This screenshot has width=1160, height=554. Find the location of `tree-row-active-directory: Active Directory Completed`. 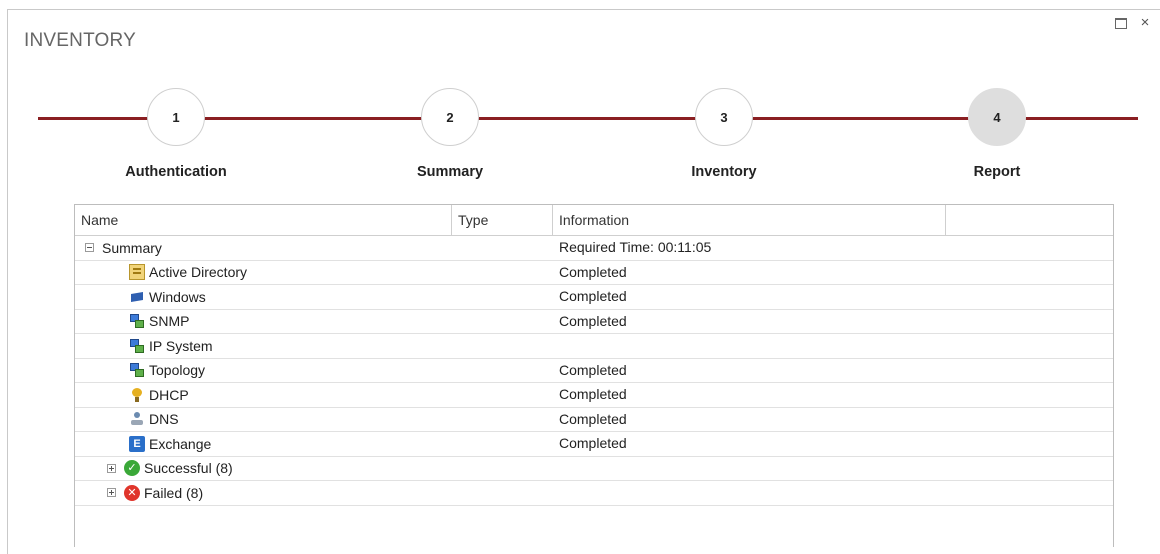

tree-row-active-directory: Active Directory Completed is located at coordinates (594, 273).